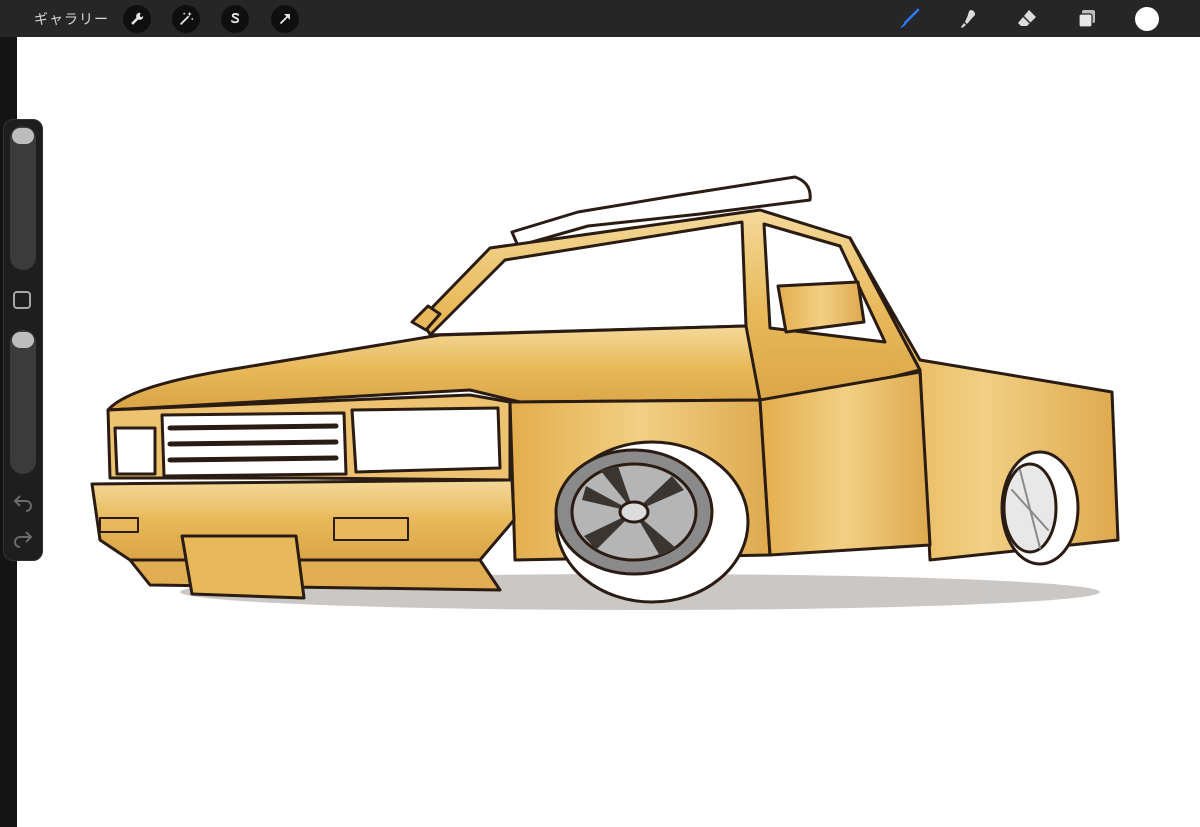 The height and width of the screenshot is (827, 1200). I want to click on actions-button, so click(137, 19).